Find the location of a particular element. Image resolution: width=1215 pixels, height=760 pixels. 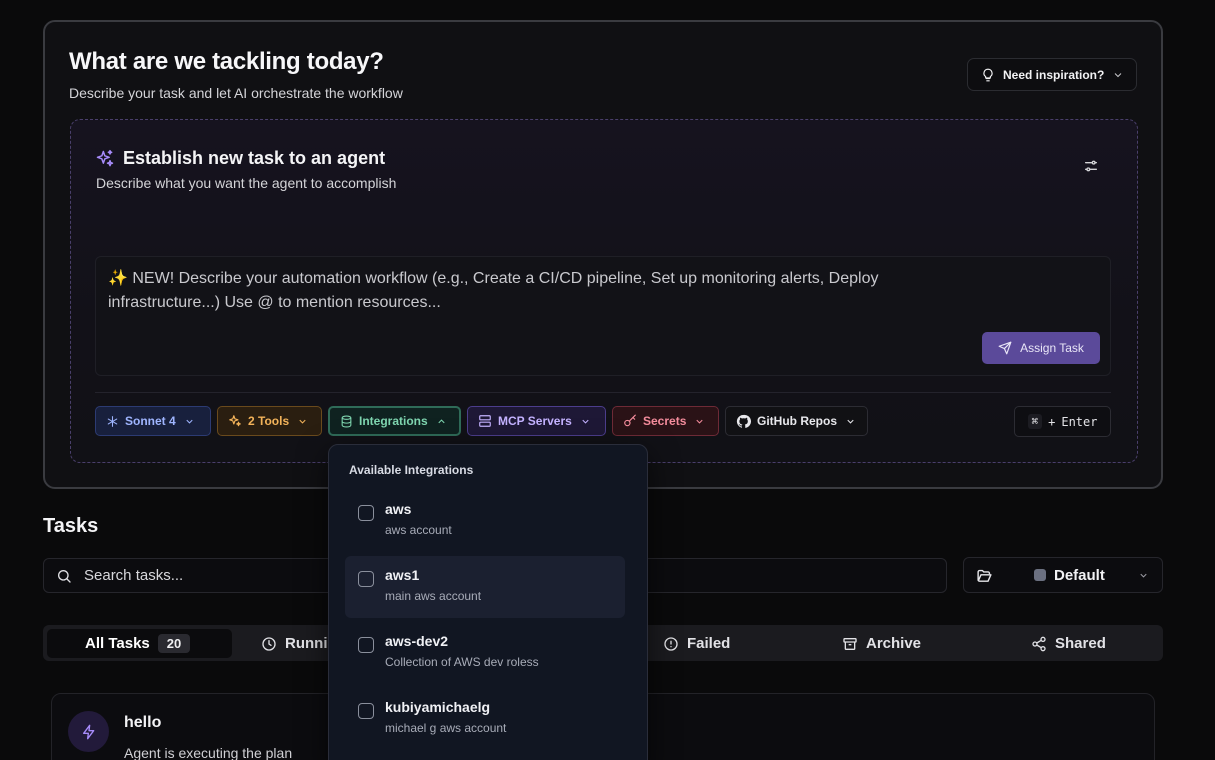

integration-name: kubiyamichaelg is located at coordinates (438, 707).